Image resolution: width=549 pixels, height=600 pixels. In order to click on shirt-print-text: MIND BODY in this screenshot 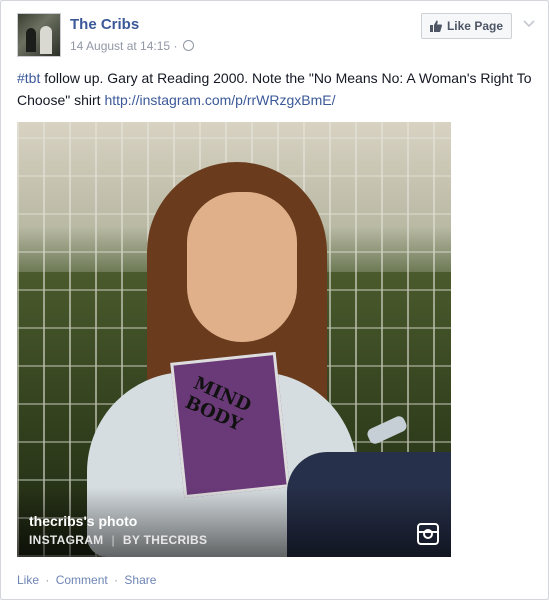, I will do `click(218, 404)`.